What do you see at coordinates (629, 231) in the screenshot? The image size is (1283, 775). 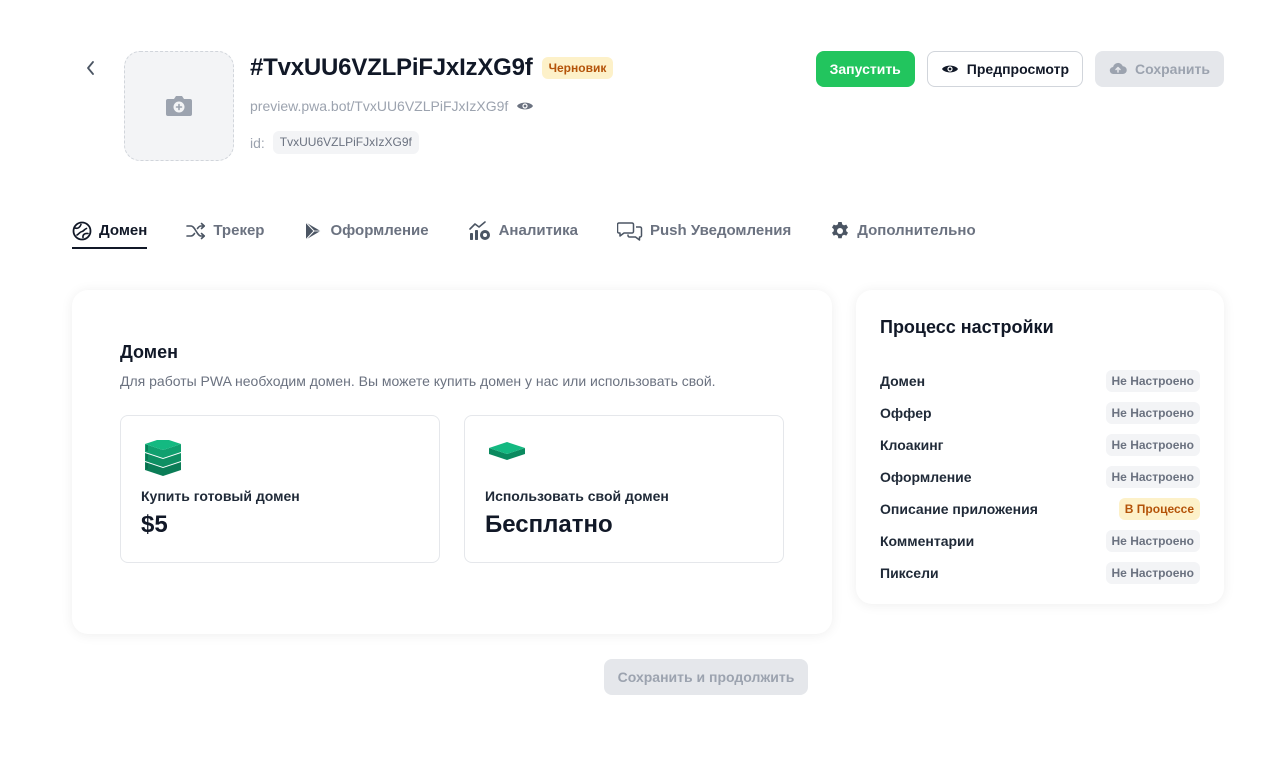 I see `chat-icon` at bounding box center [629, 231].